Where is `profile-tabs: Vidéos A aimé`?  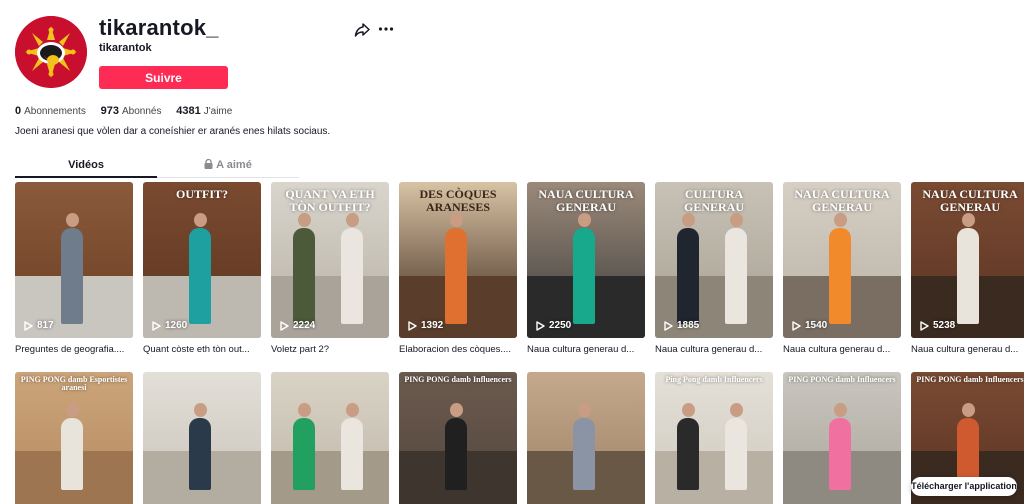 profile-tabs: Vidéos A aimé is located at coordinates (157, 167).